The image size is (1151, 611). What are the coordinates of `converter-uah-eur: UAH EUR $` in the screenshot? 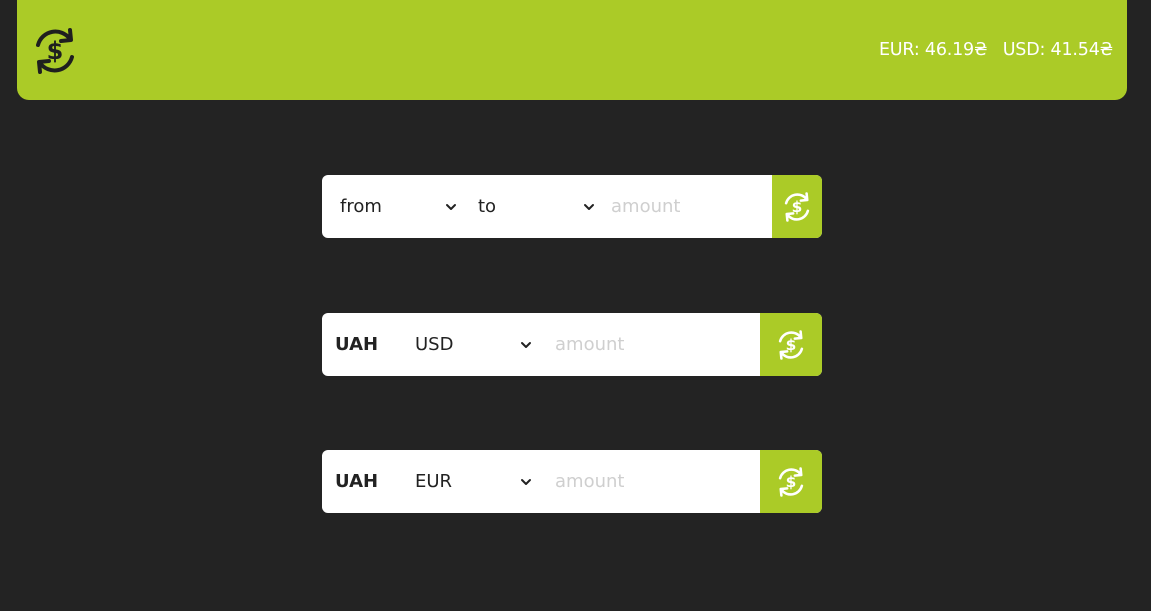 It's located at (572, 481).